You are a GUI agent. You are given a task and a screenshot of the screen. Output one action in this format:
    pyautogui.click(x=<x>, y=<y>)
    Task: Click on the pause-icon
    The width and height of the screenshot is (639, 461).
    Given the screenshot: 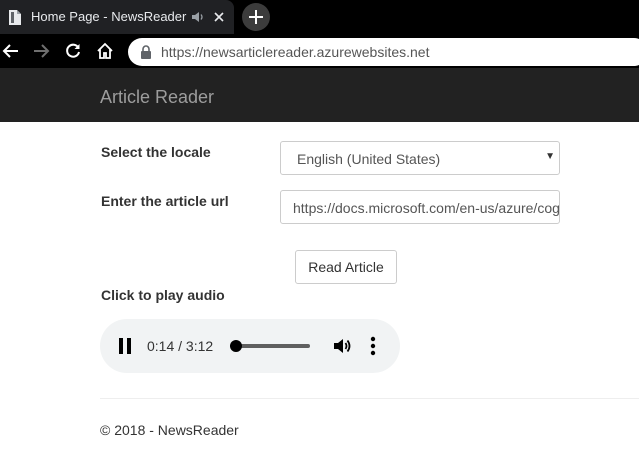 What is the action you would take?
    pyautogui.click(x=125, y=346)
    